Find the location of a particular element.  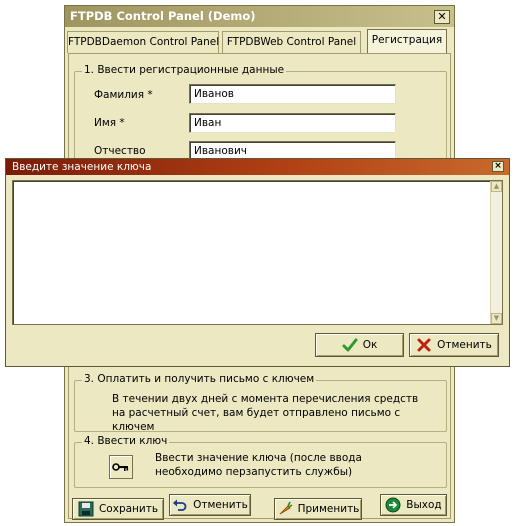

floppy-icon is located at coordinates (86, 509).